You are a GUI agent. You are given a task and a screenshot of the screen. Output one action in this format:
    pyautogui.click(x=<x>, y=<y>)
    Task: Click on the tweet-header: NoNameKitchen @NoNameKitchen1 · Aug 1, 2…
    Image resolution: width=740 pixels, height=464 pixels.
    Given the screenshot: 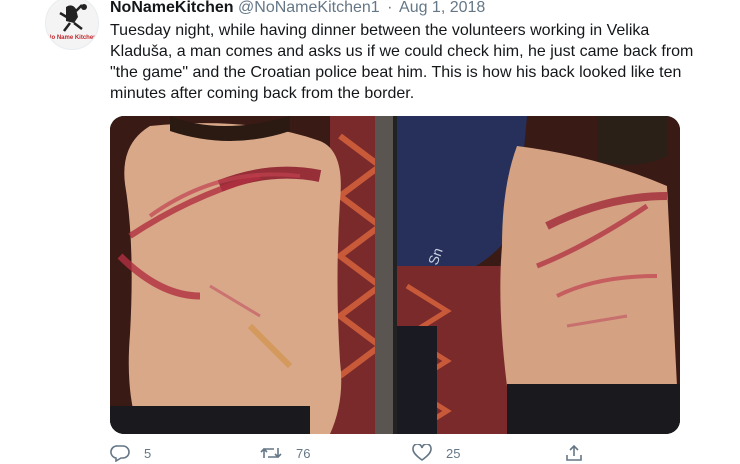 What is the action you would take?
    pyautogui.click(x=297, y=9)
    